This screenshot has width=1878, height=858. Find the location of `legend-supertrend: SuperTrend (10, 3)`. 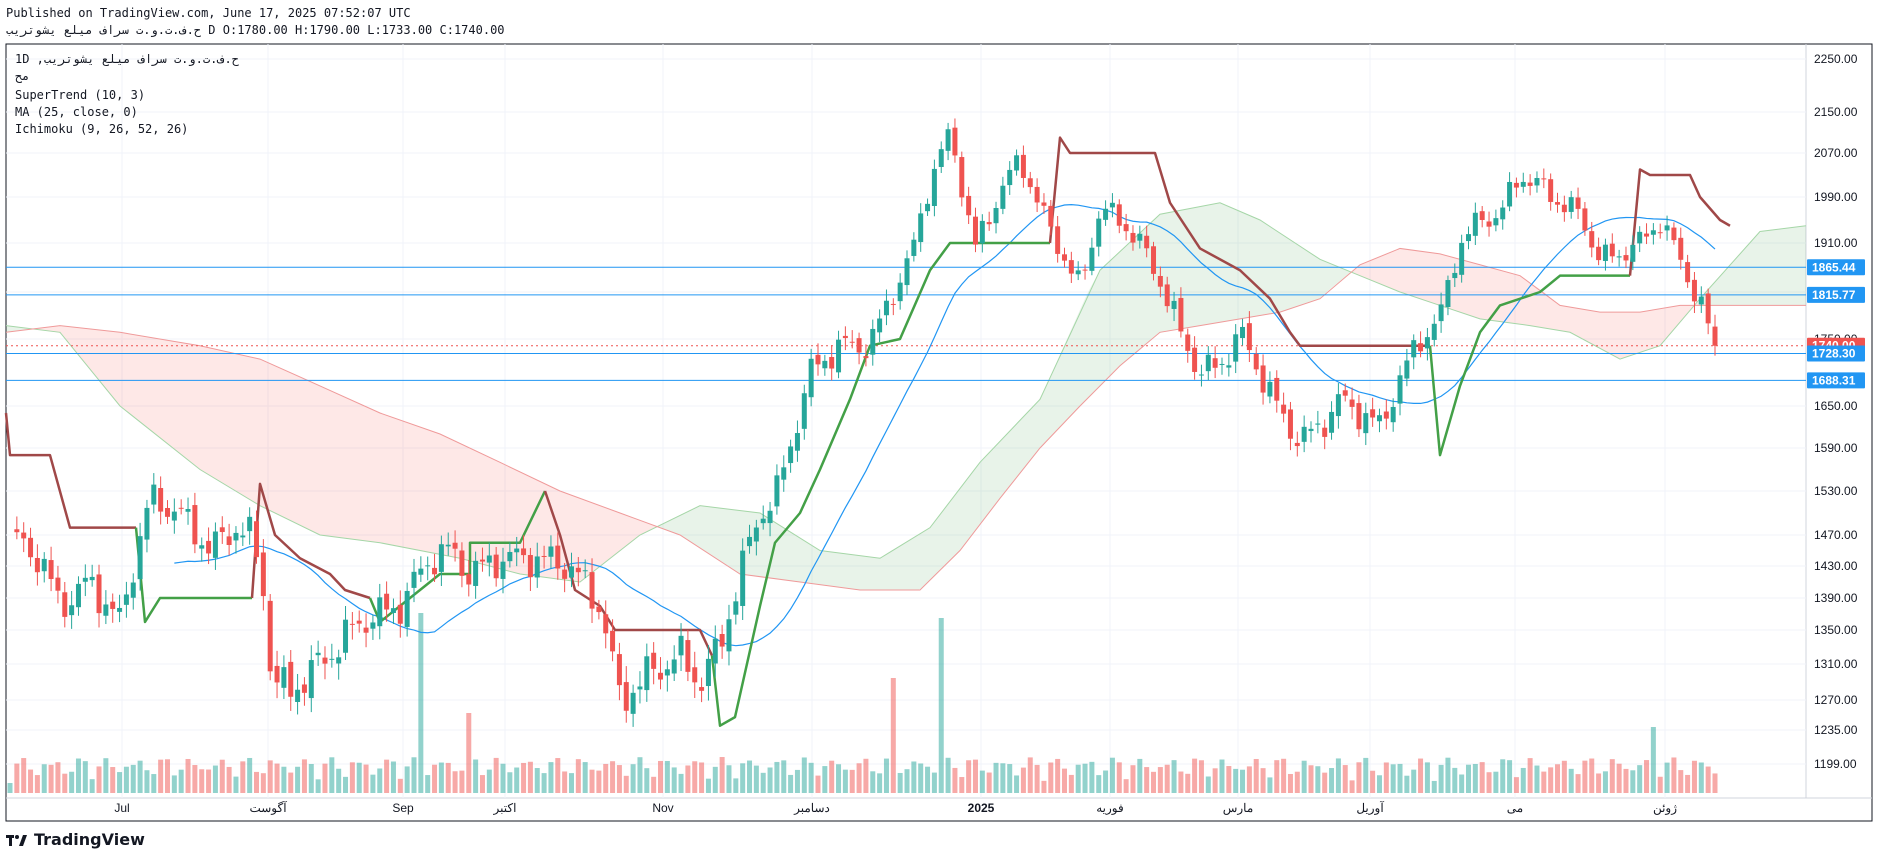

legend-supertrend: SuperTrend (10, 3) is located at coordinates (80, 95).